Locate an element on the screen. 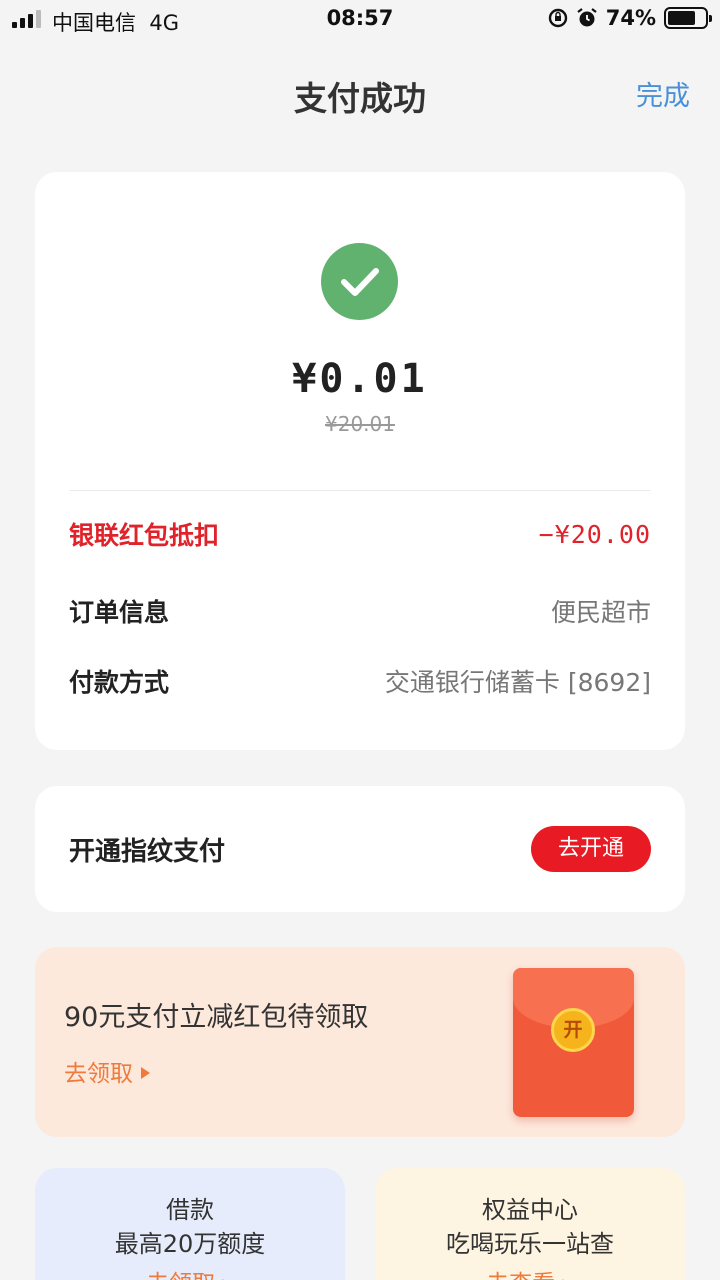 The height and width of the screenshot is (1280, 720). battery-percent: 74% is located at coordinates (630, 18).